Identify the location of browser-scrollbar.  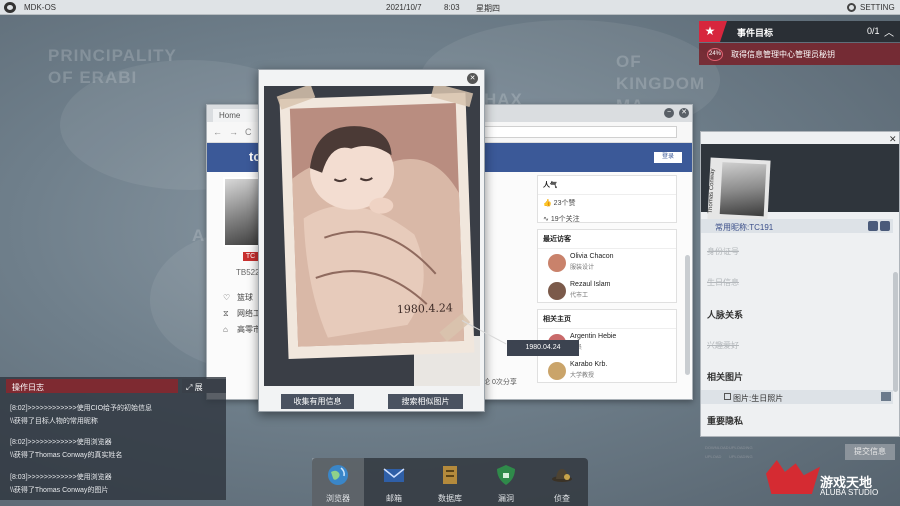
(687, 315).